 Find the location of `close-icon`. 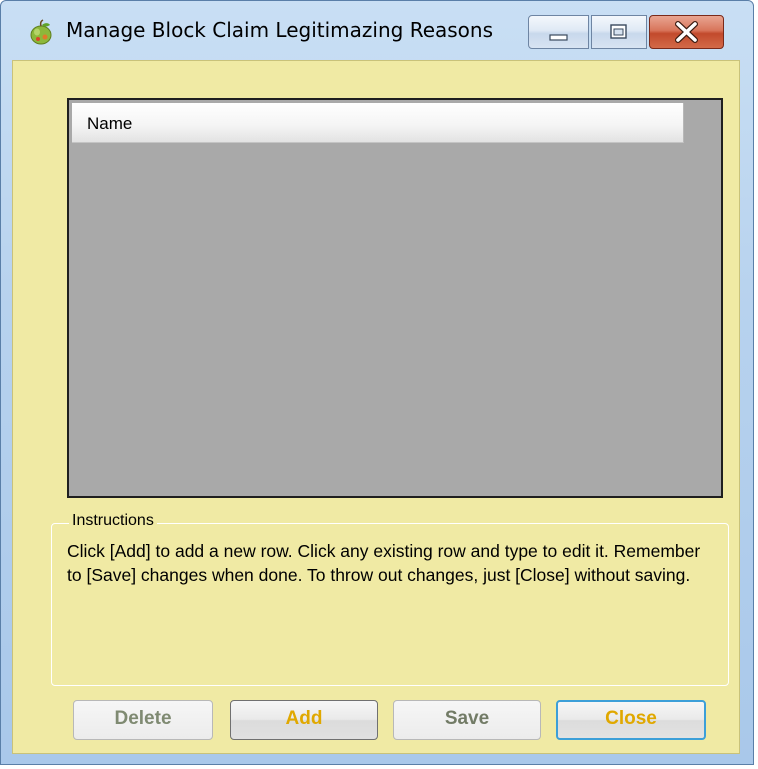

close-icon is located at coordinates (686, 36).